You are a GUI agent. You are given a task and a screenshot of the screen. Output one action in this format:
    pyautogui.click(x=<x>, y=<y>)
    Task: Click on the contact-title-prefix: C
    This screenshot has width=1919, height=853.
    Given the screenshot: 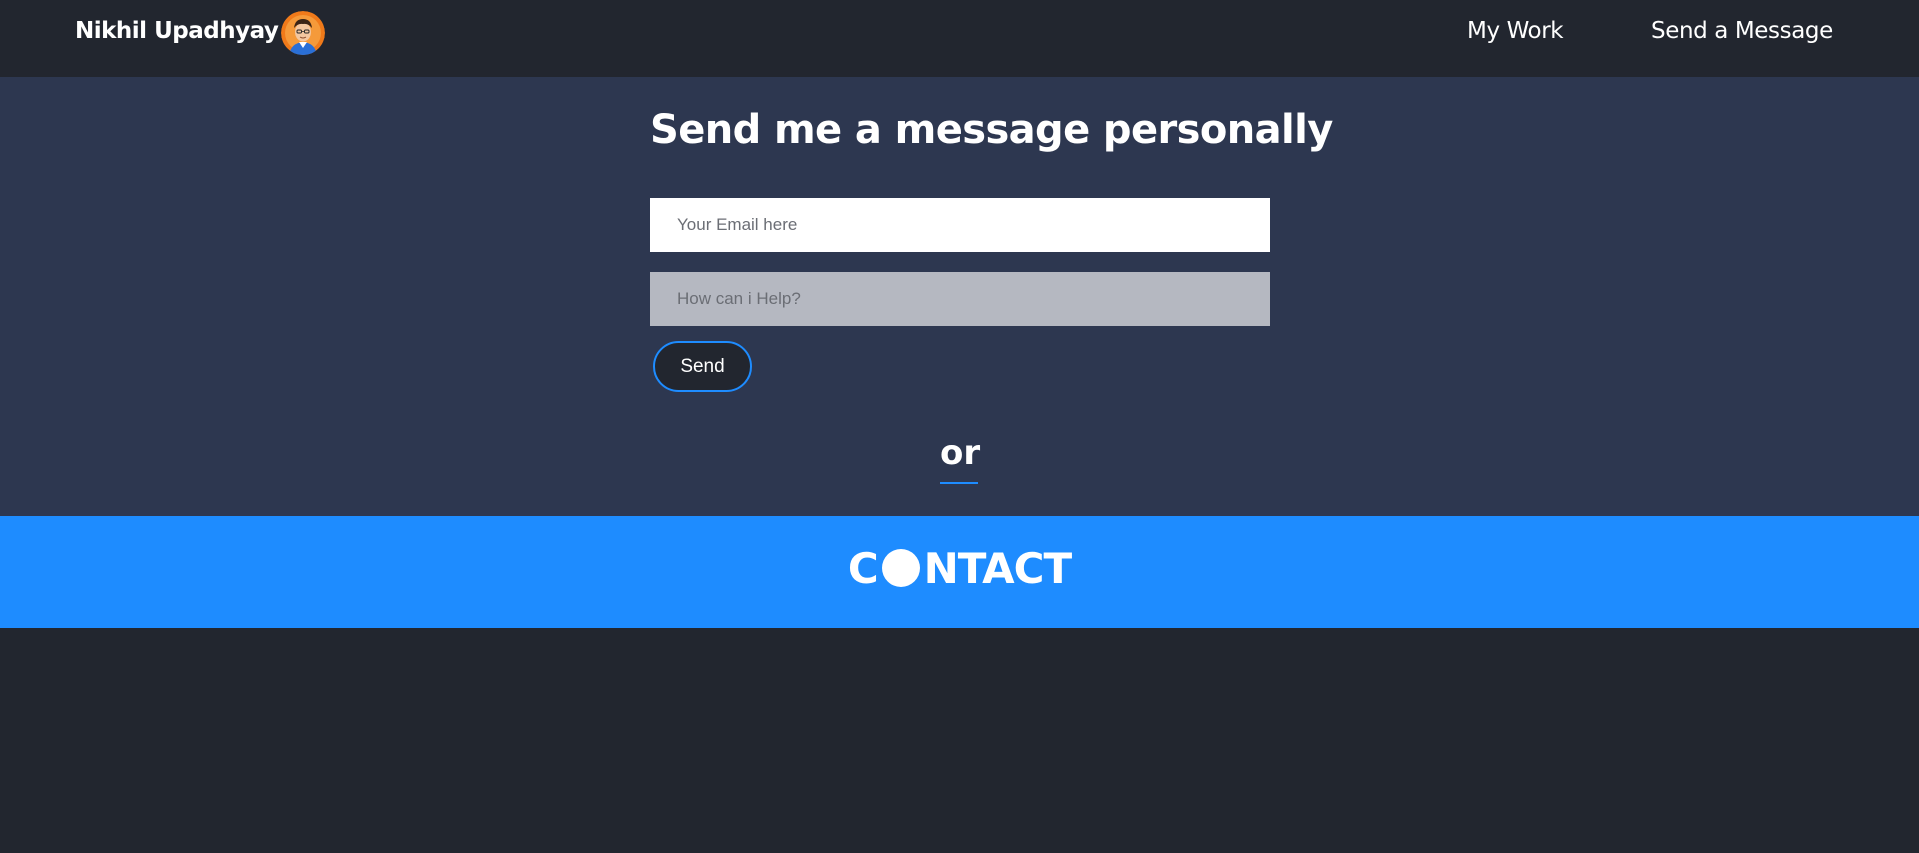 What is the action you would take?
    pyautogui.click(x=863, y=568)
    